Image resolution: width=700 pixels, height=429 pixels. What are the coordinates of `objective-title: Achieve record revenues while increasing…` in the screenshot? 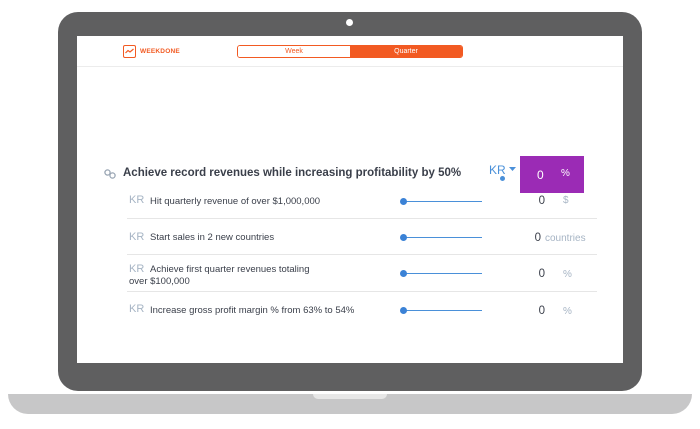 It's located at (292, 173).